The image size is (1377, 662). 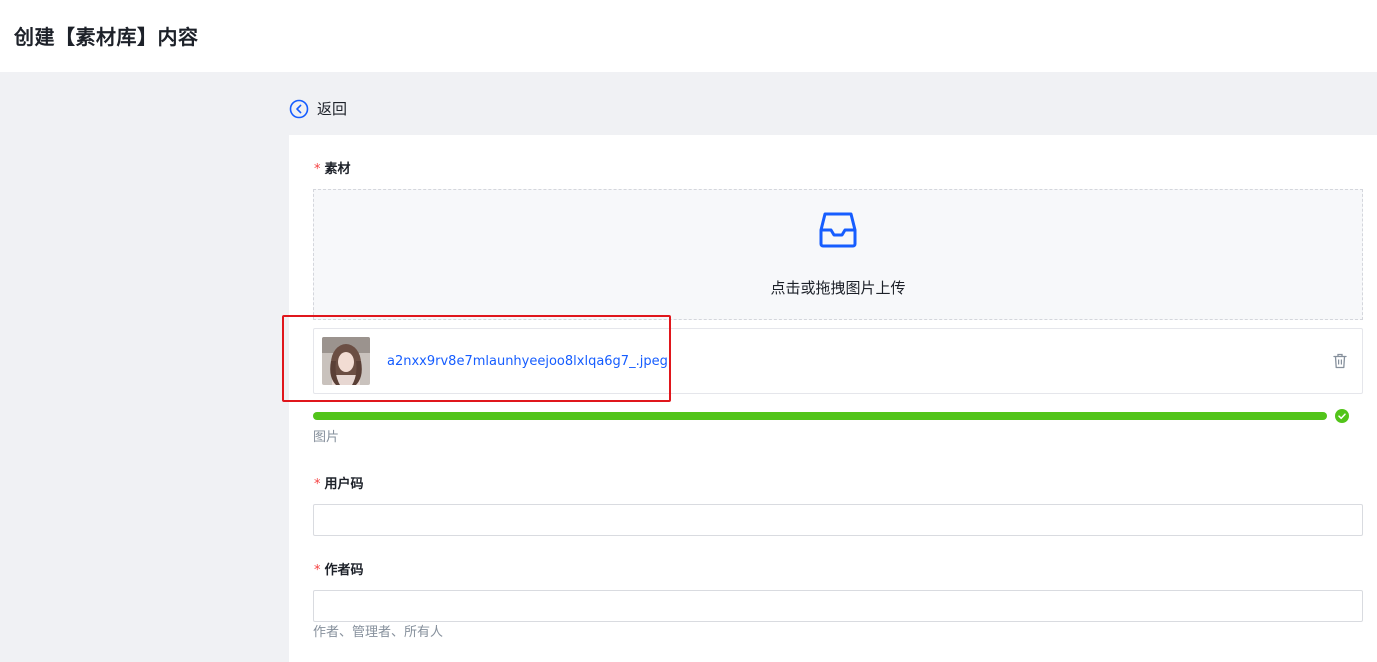 I want to click on user-code-input, so click(x=838, y=520).